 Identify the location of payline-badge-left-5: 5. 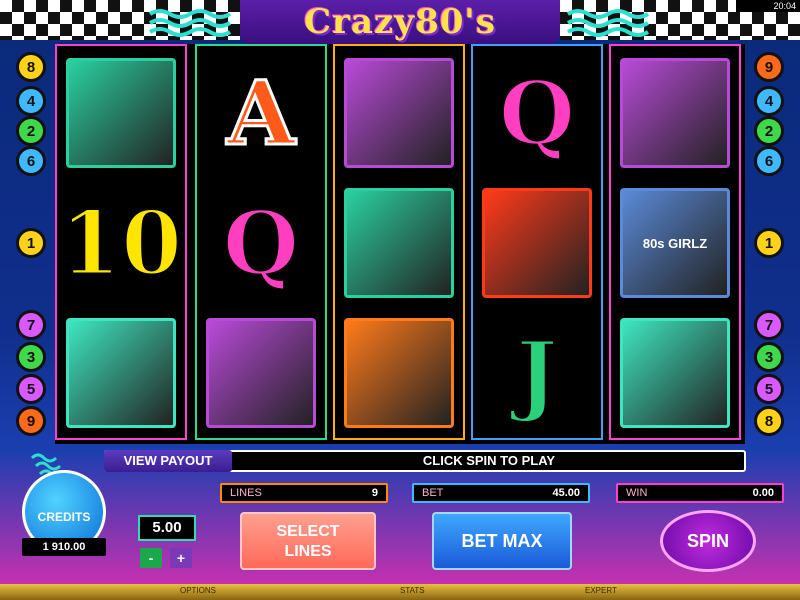
(31, 389).